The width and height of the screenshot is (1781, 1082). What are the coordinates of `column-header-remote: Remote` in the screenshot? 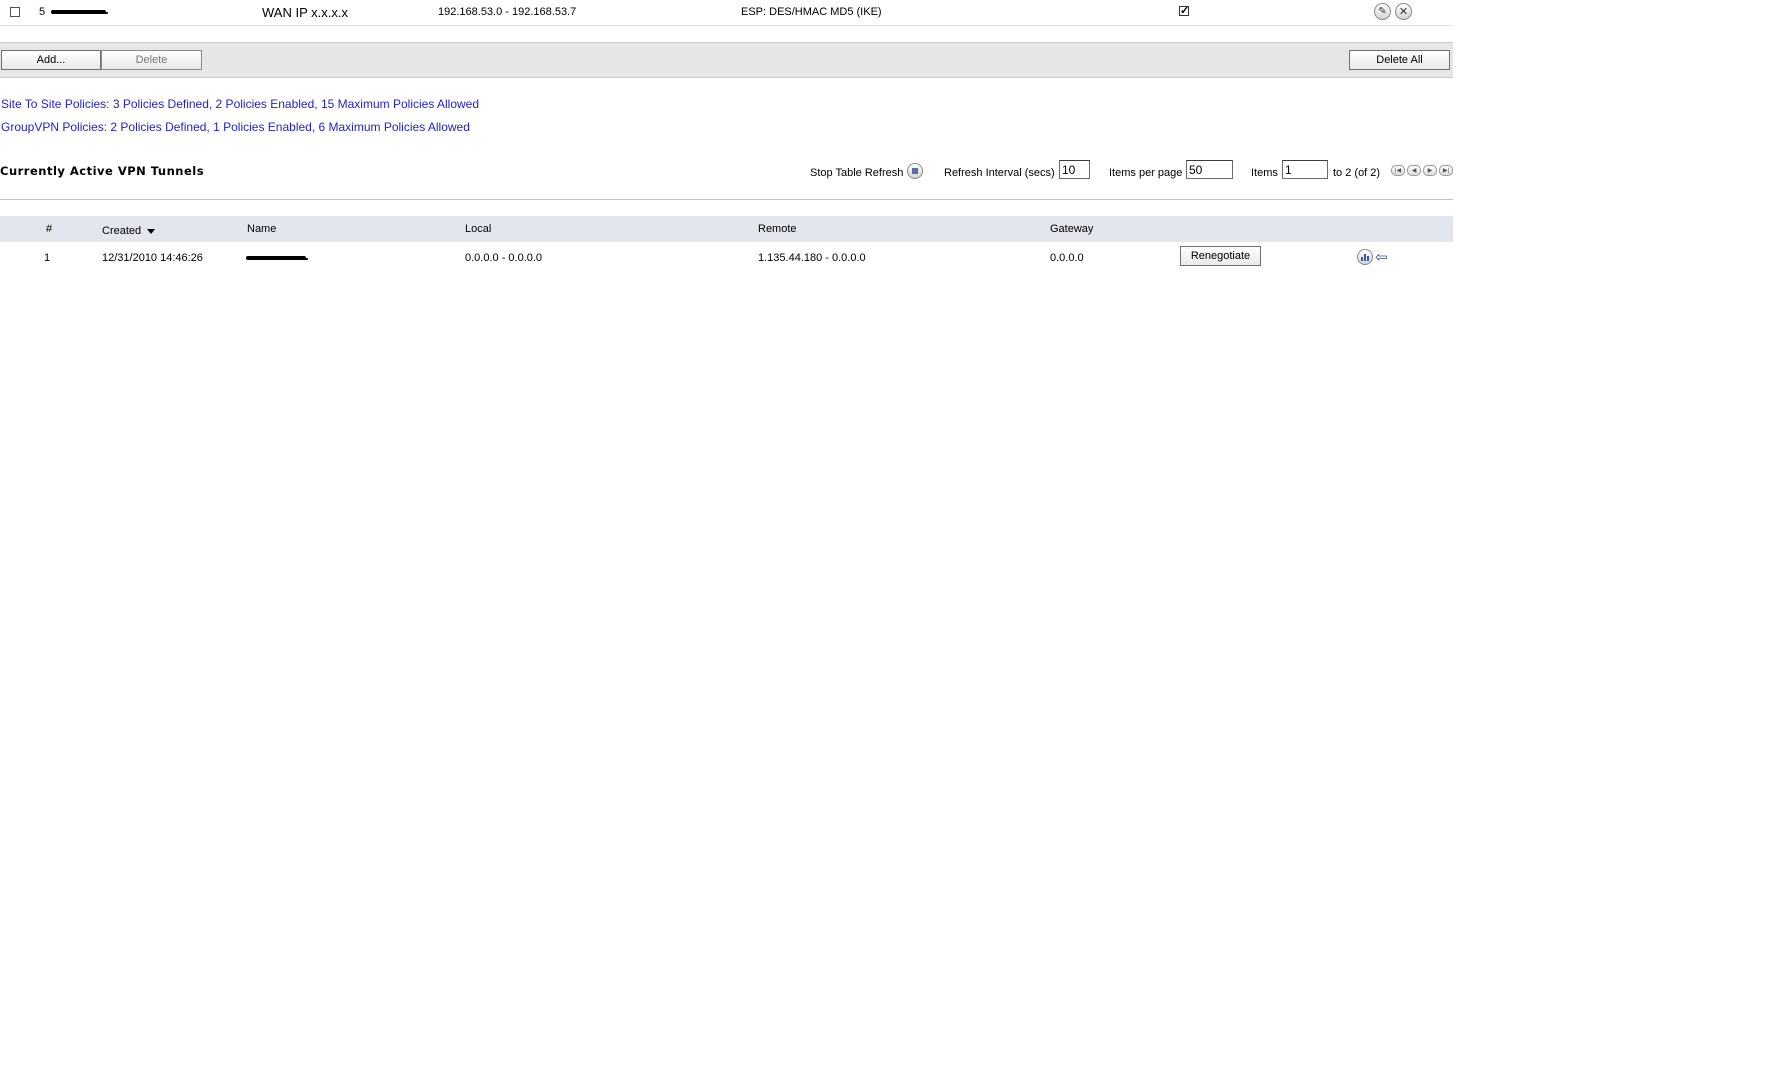 It's located at (777, 229).